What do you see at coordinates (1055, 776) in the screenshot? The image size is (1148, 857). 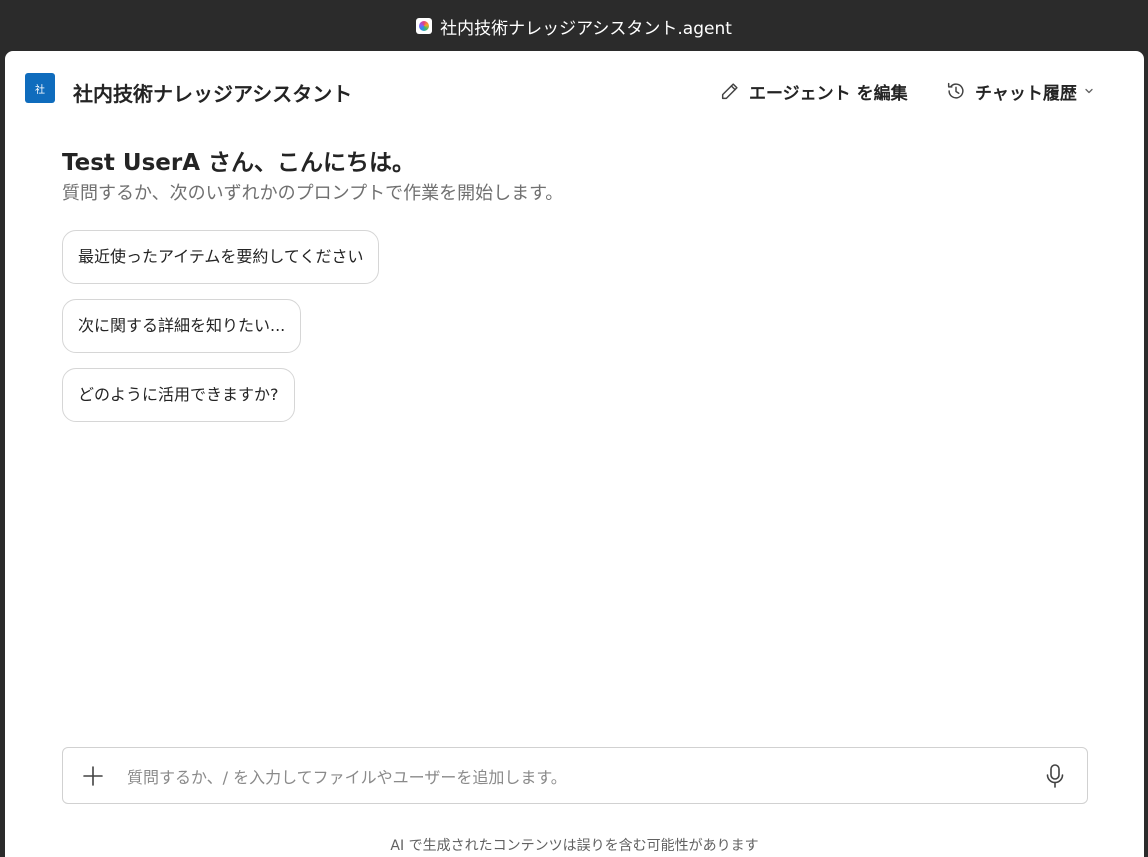 I see `microphone-icon` at bounding box center [1055, 776].